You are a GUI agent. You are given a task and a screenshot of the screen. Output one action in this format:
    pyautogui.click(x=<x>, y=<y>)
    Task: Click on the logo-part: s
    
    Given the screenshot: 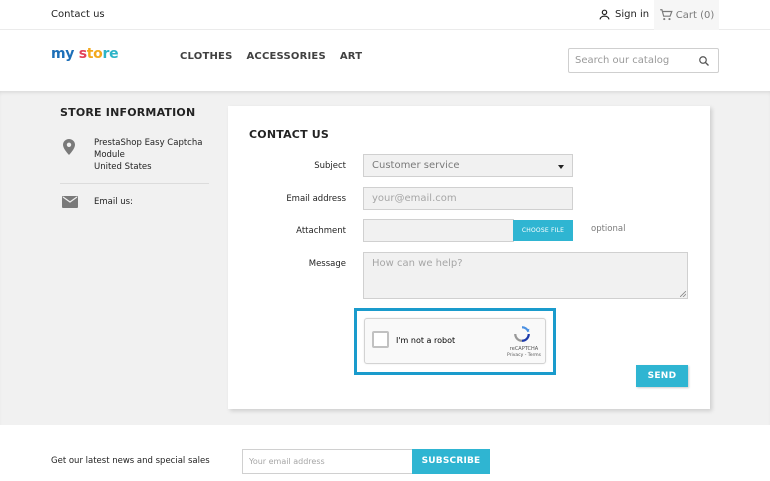 What is the action you would take?
    pyautogui.click(x=82, y=54)
    